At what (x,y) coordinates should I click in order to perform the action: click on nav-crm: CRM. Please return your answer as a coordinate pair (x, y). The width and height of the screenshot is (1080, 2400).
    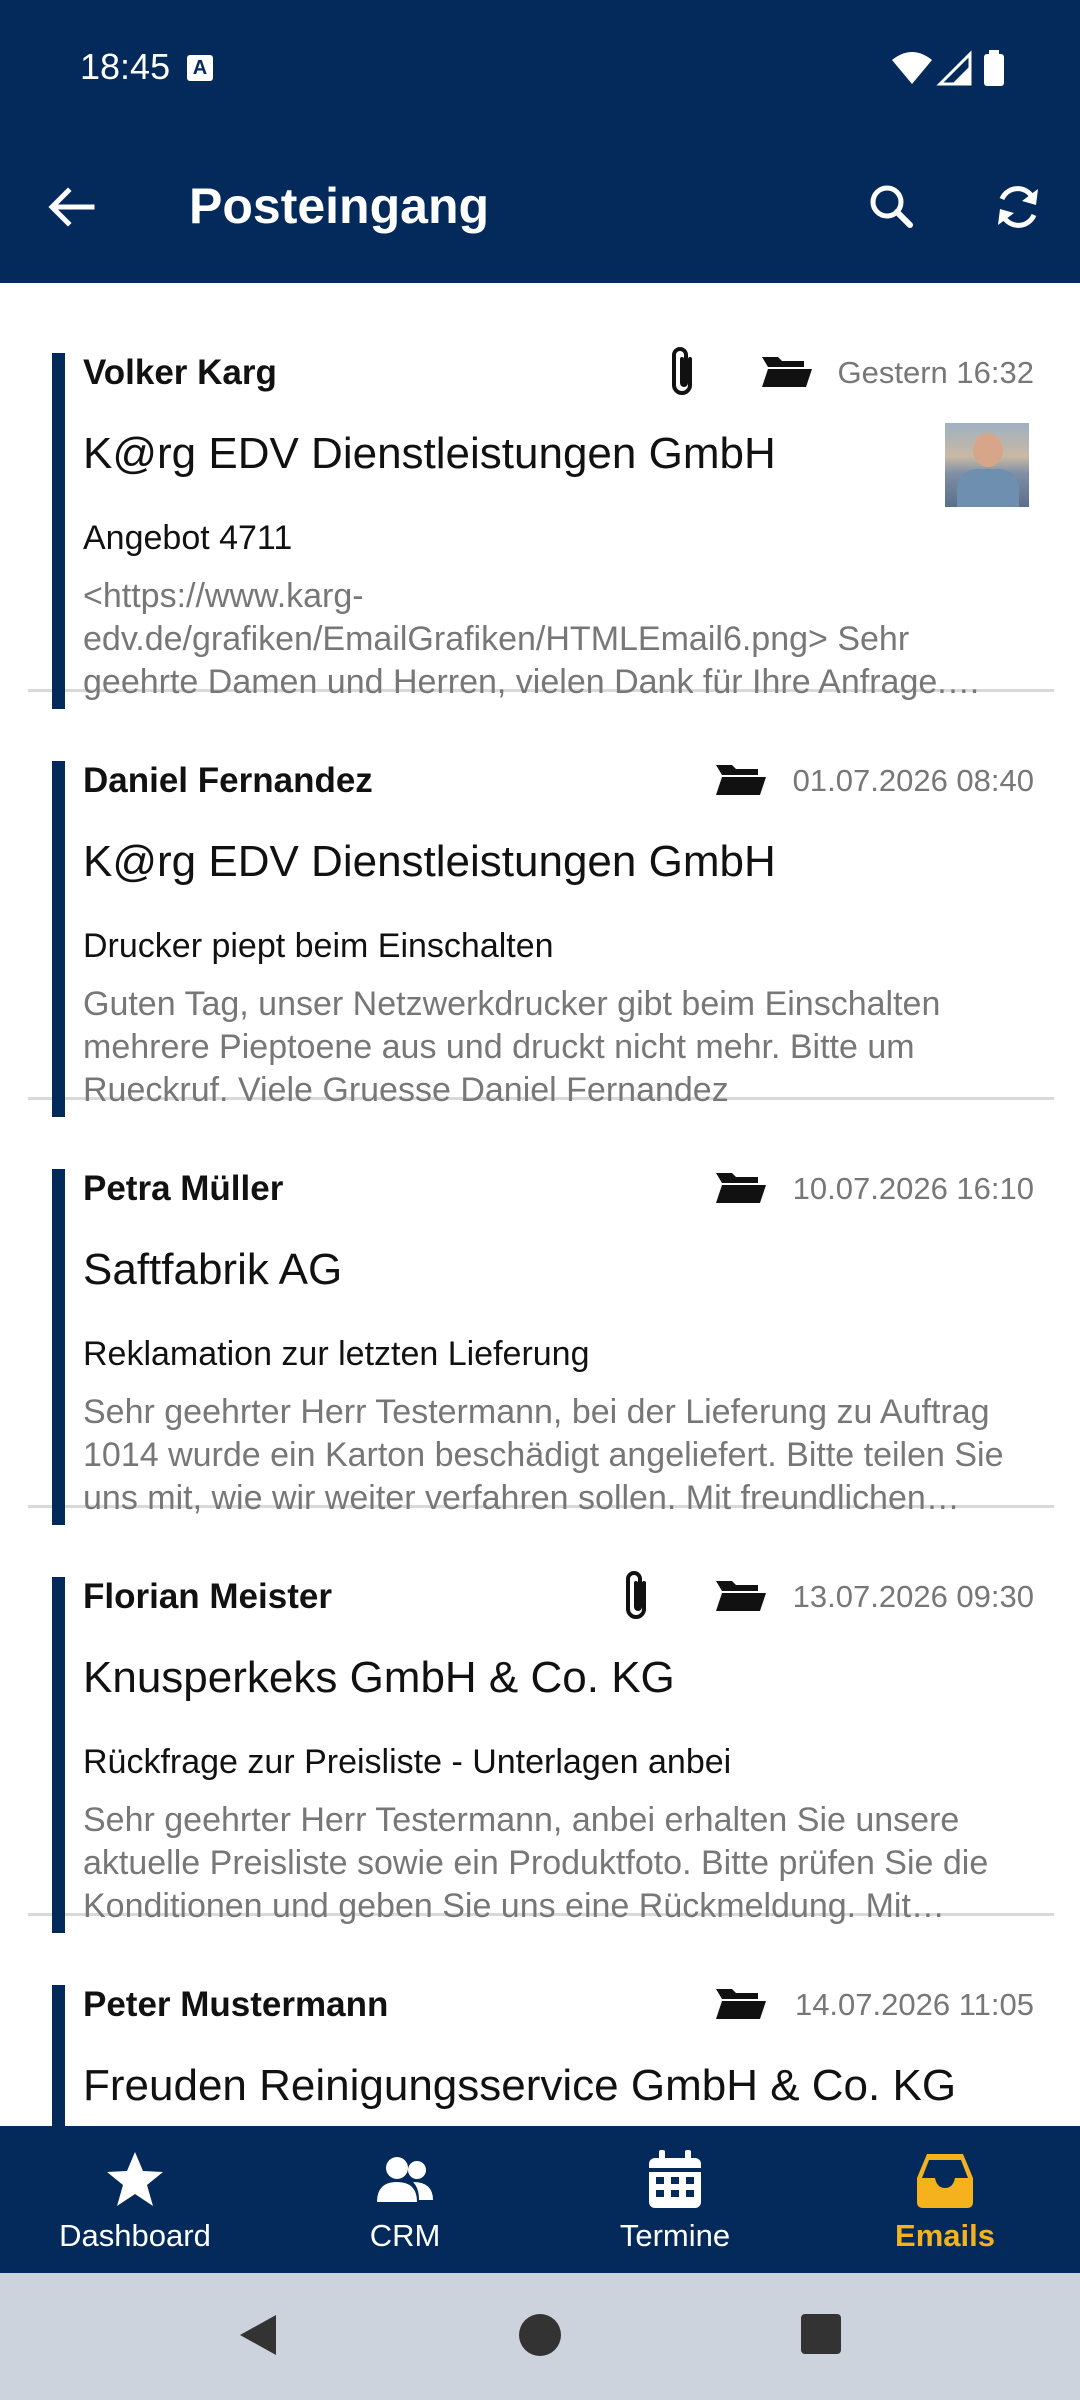
    Looking at the image, I should click on (405, 2199).